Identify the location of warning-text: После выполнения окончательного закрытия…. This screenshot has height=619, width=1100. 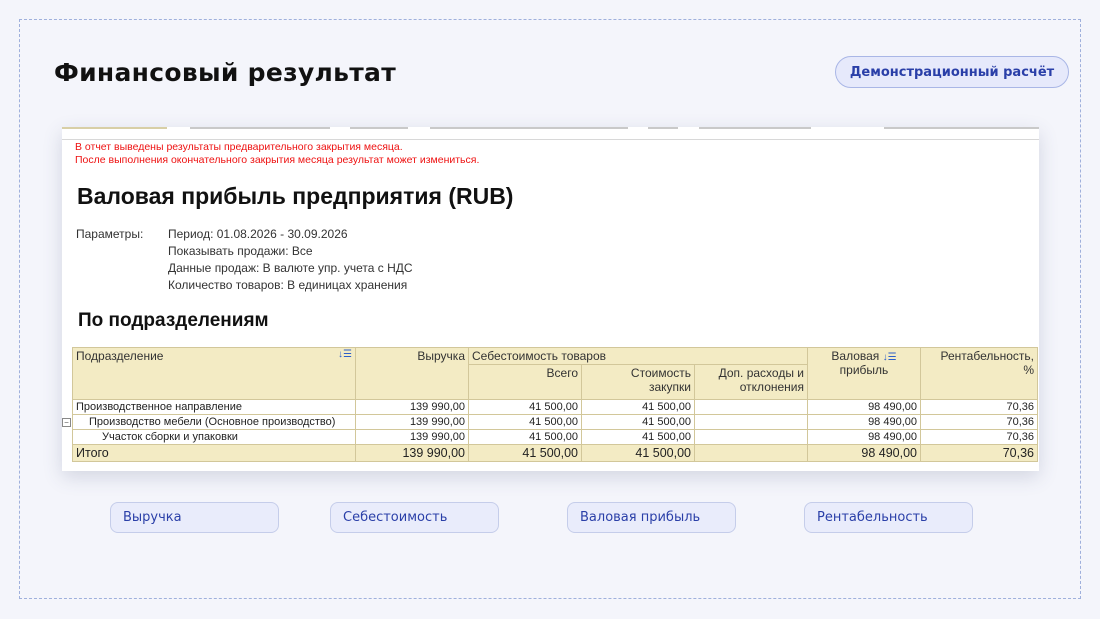
(277, 160).